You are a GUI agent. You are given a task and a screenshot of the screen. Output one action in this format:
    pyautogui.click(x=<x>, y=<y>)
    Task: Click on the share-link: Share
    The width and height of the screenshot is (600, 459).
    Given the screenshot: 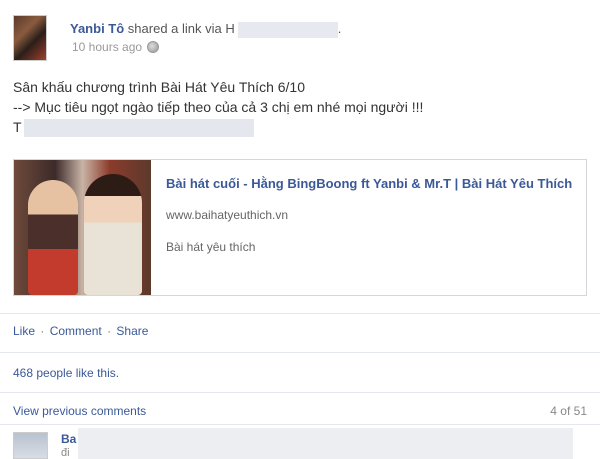 What is the action you would take?
    pyautogui.click(x=132, y=331)
    